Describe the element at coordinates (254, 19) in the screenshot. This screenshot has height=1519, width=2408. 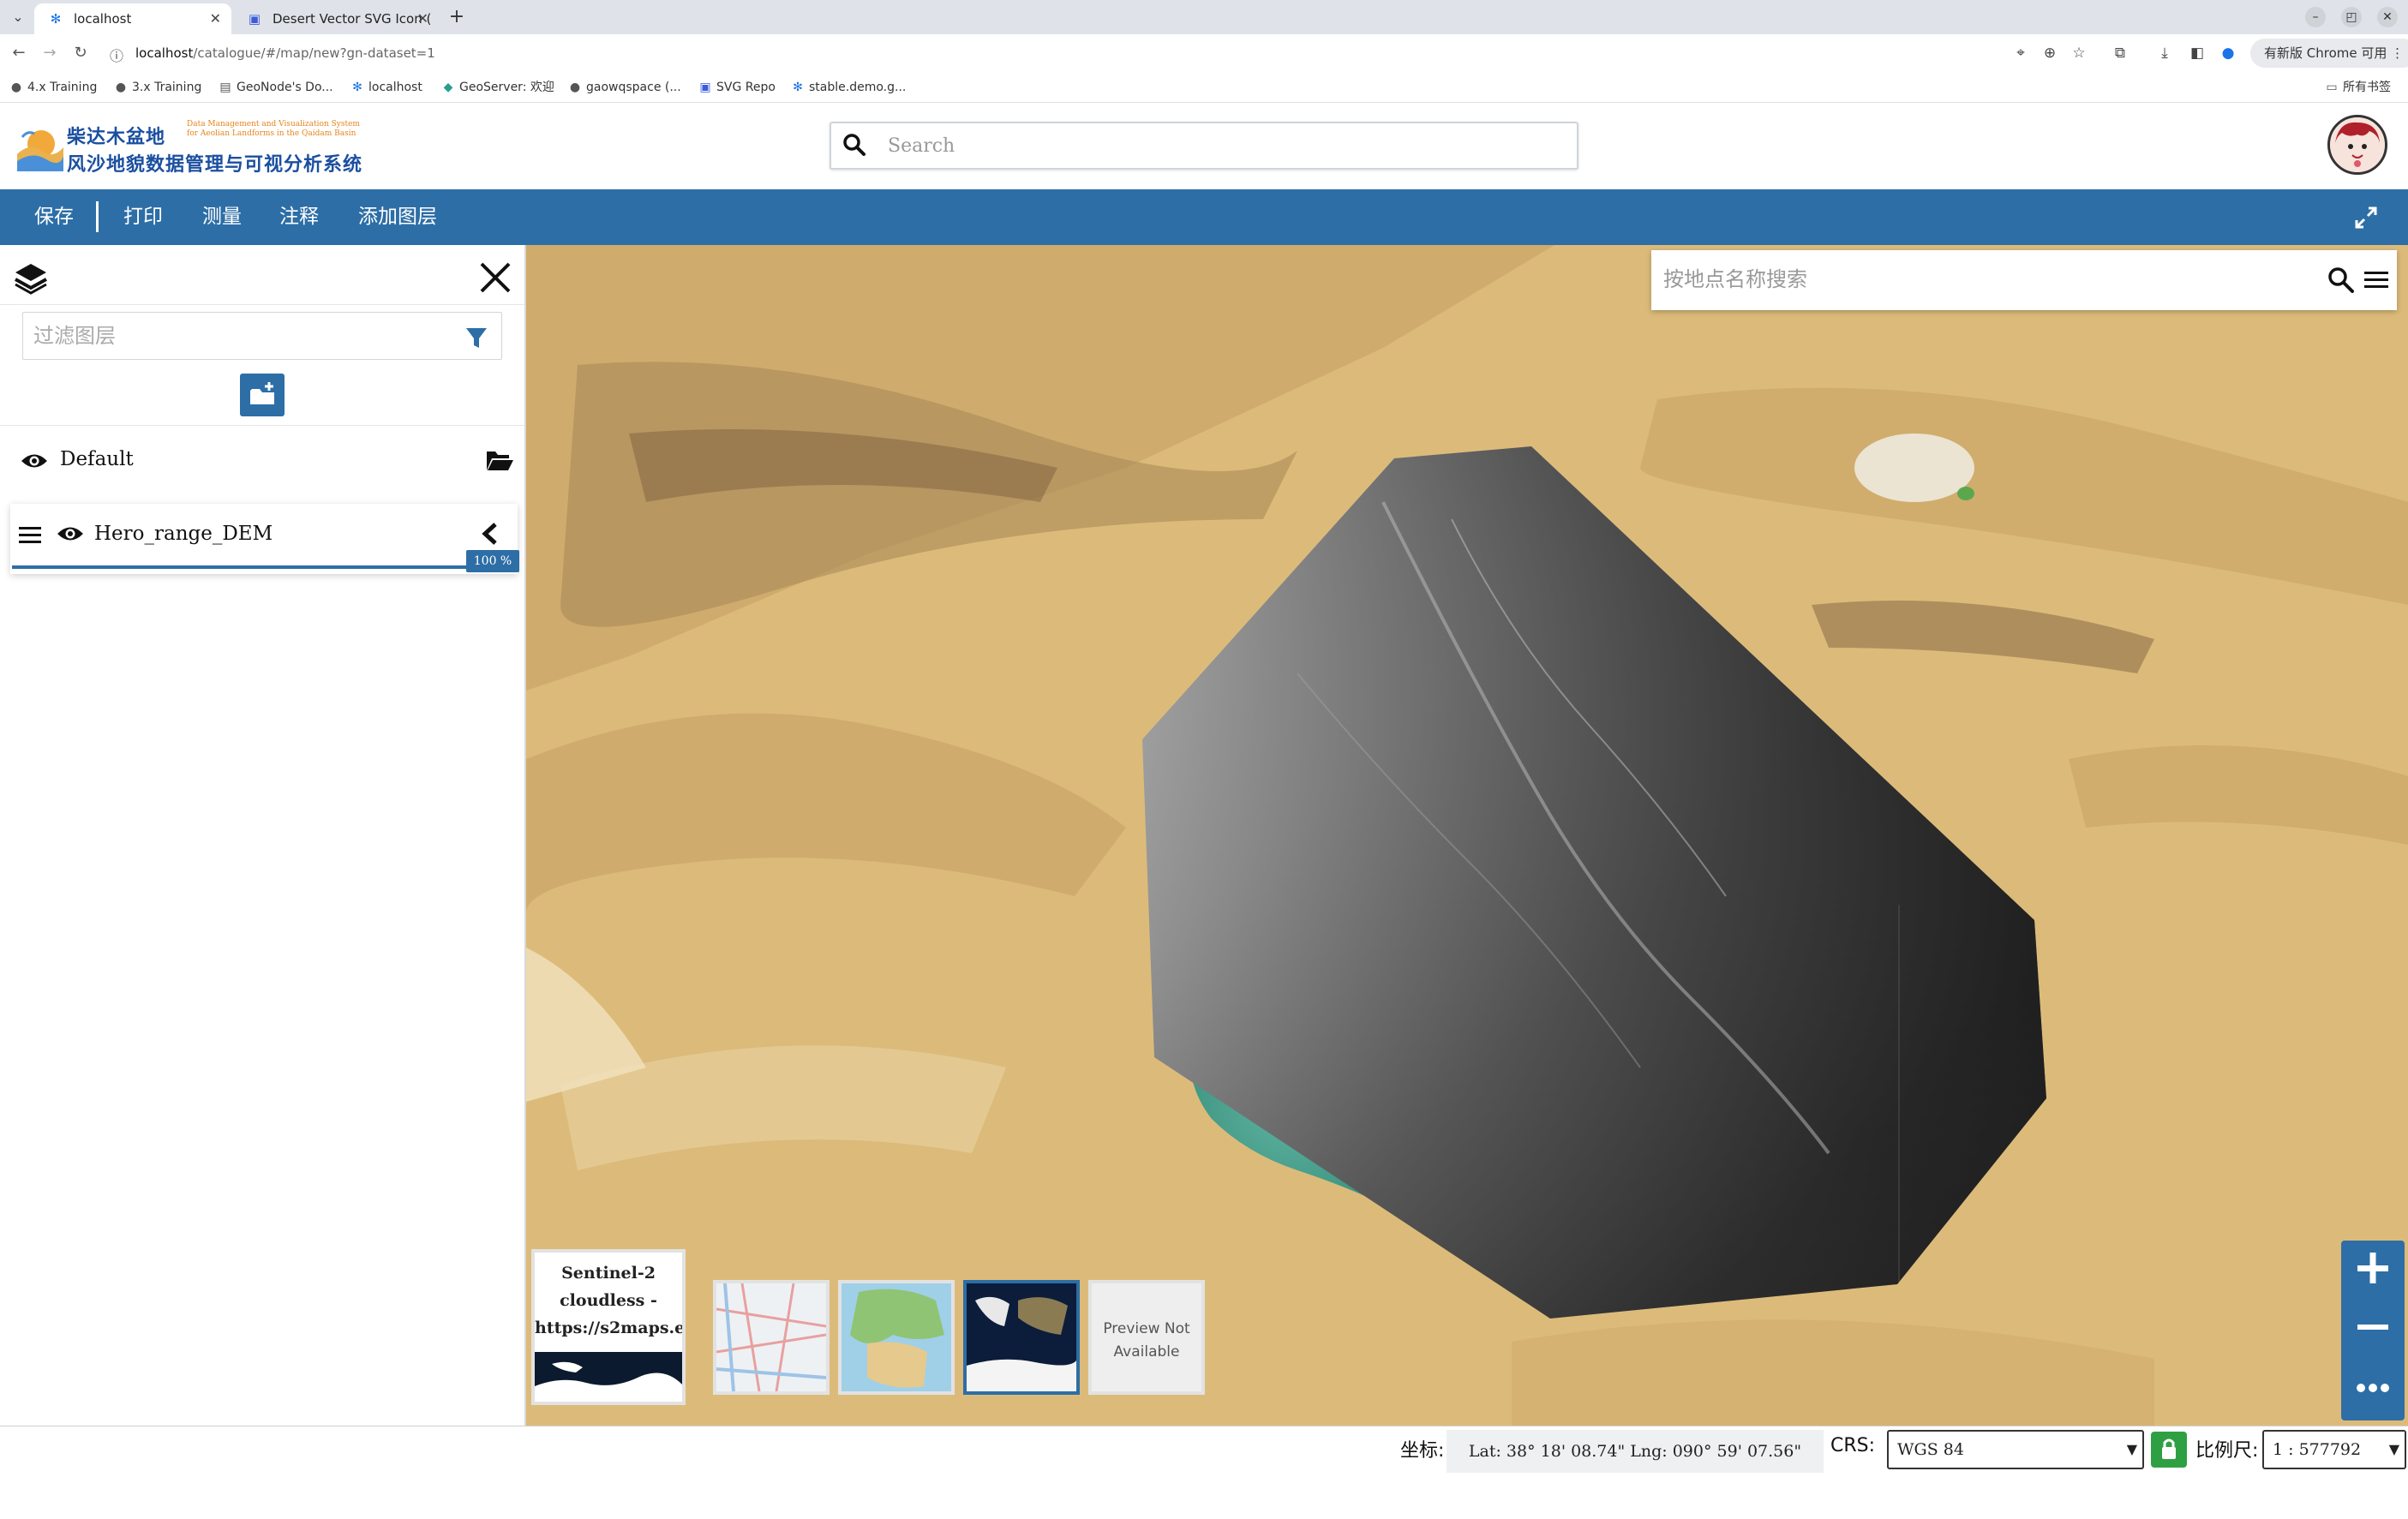
I see `svgrepo-favicon-icon: ▣` at that location.